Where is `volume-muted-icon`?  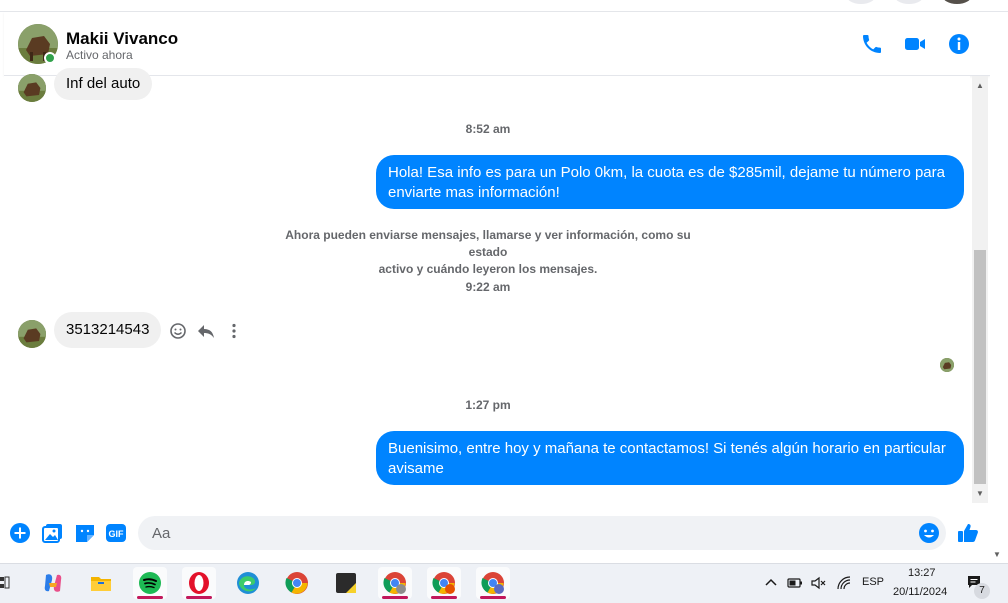 volume-muted-icon is located at coordinates (818, 583).